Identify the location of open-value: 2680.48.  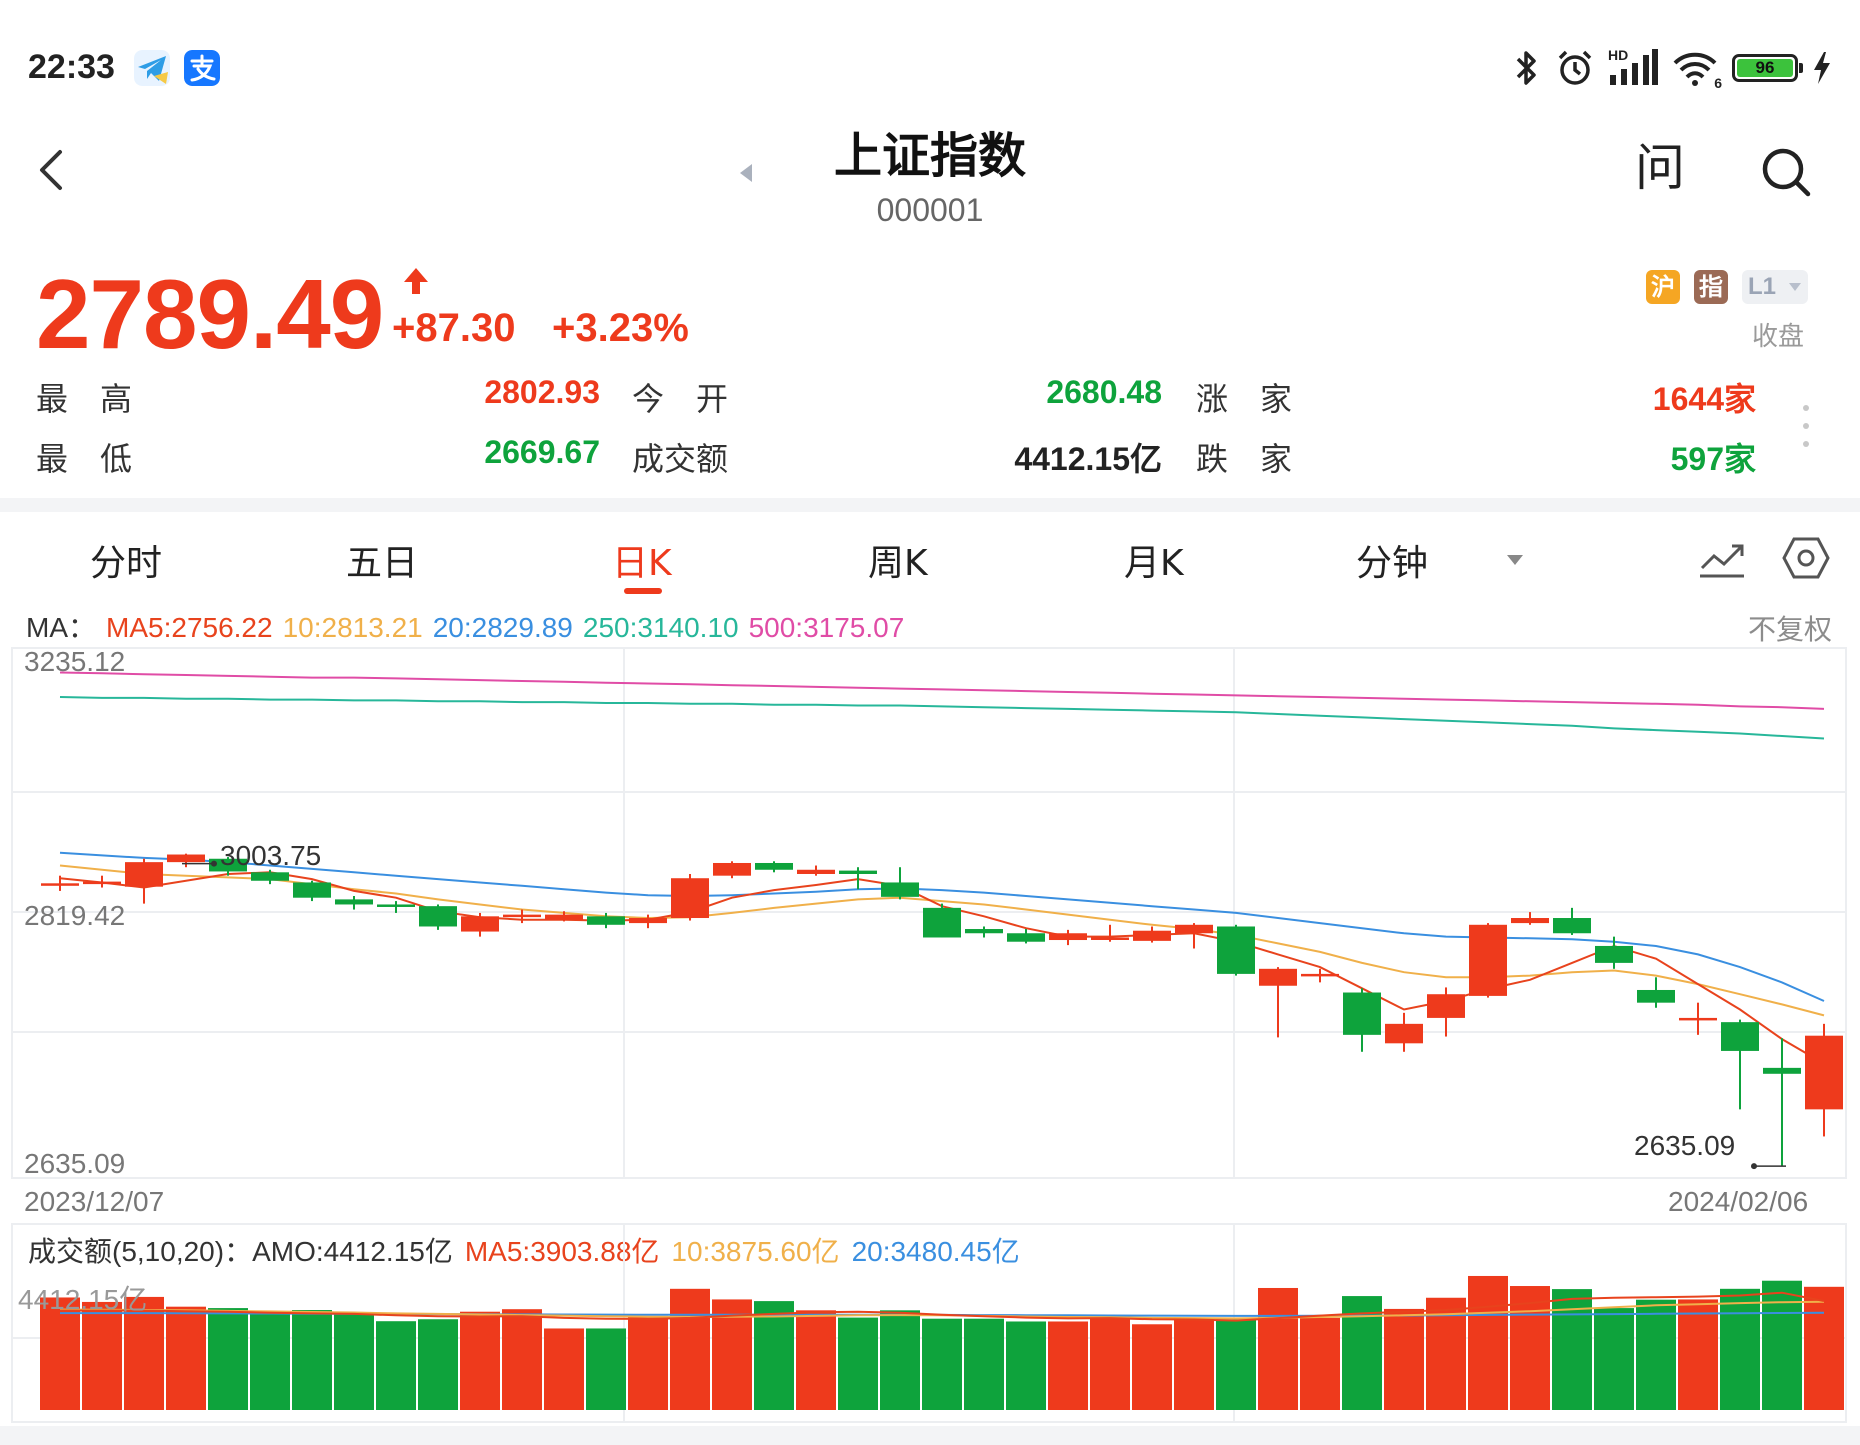
(1104, 392).